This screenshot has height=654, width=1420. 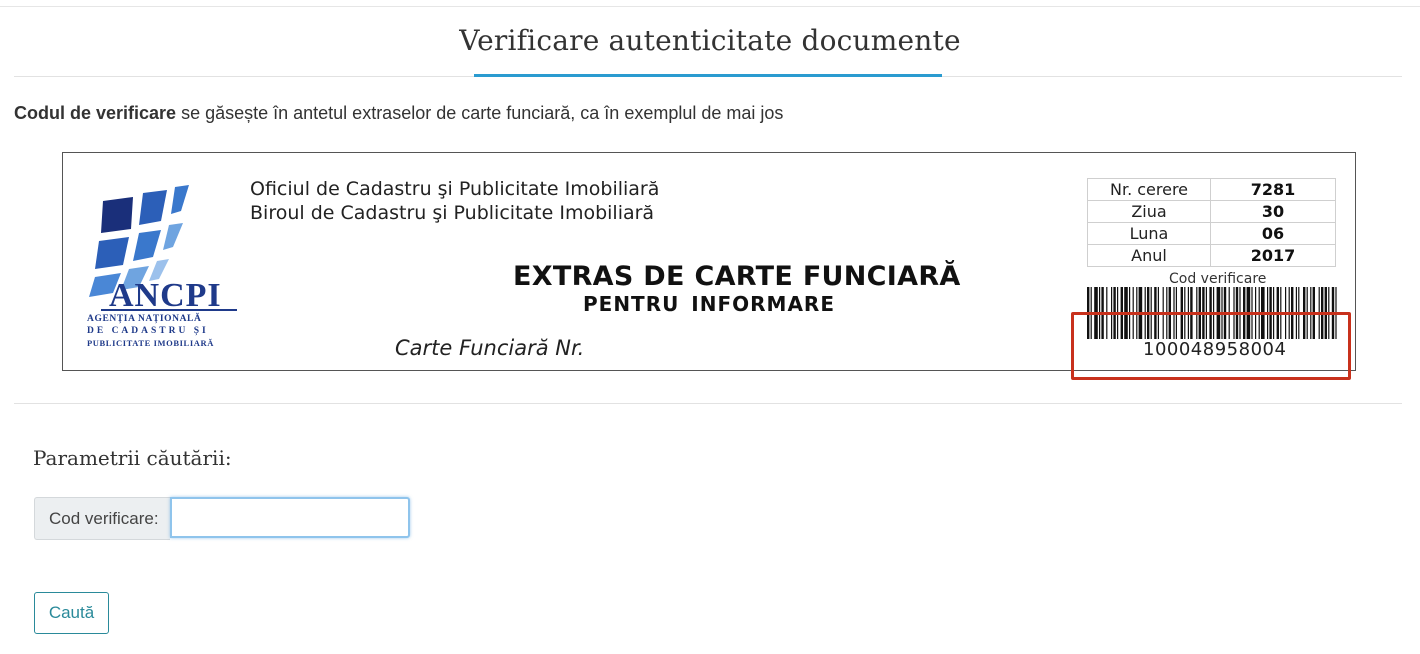 What do you see at coordinates (169, 310) in the screenshot?
I see `logo-underline` at bounding box center [169, 310].